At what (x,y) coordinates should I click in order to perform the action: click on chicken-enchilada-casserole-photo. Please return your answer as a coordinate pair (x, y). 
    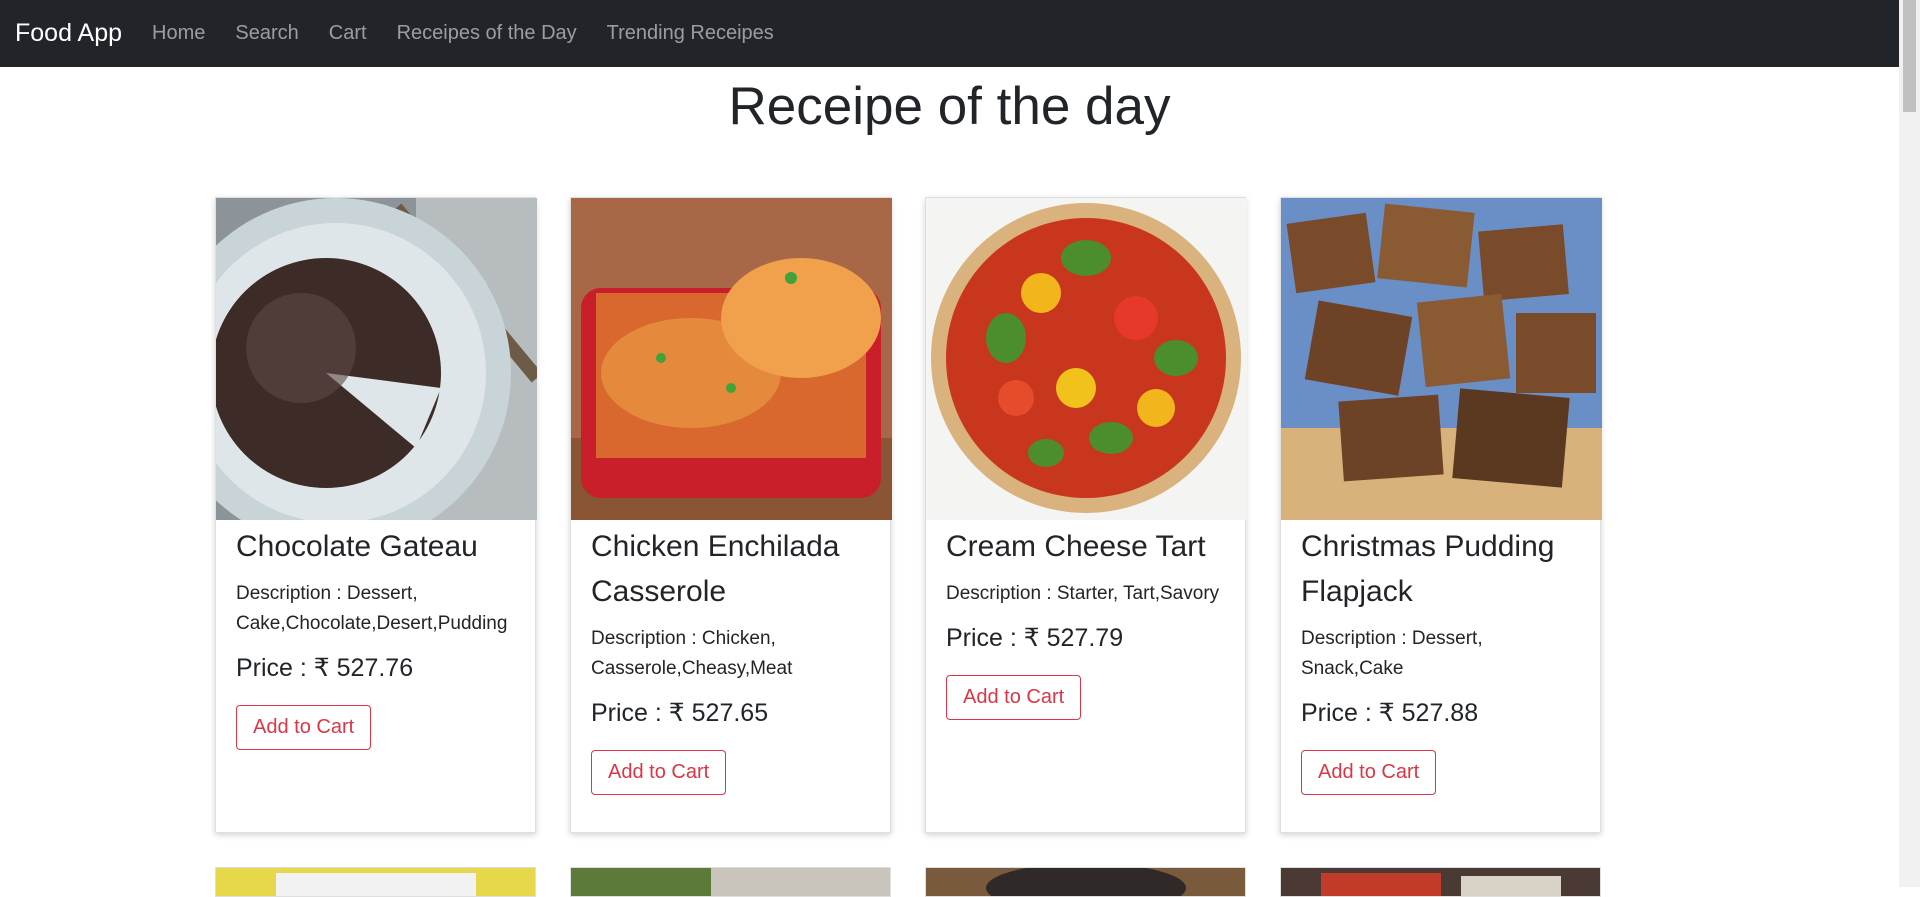
    Looking at the image, I should click on (731, 359).